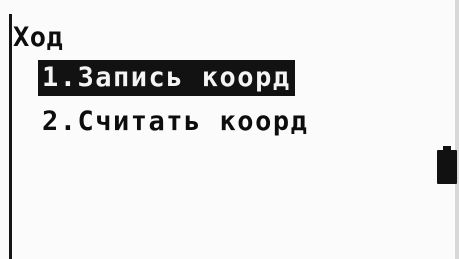 The width and height of the screenshot is (459, 259). Describe the element at coordinates (457, 129) in the screenshot. I see `display-frame-right` at that location.